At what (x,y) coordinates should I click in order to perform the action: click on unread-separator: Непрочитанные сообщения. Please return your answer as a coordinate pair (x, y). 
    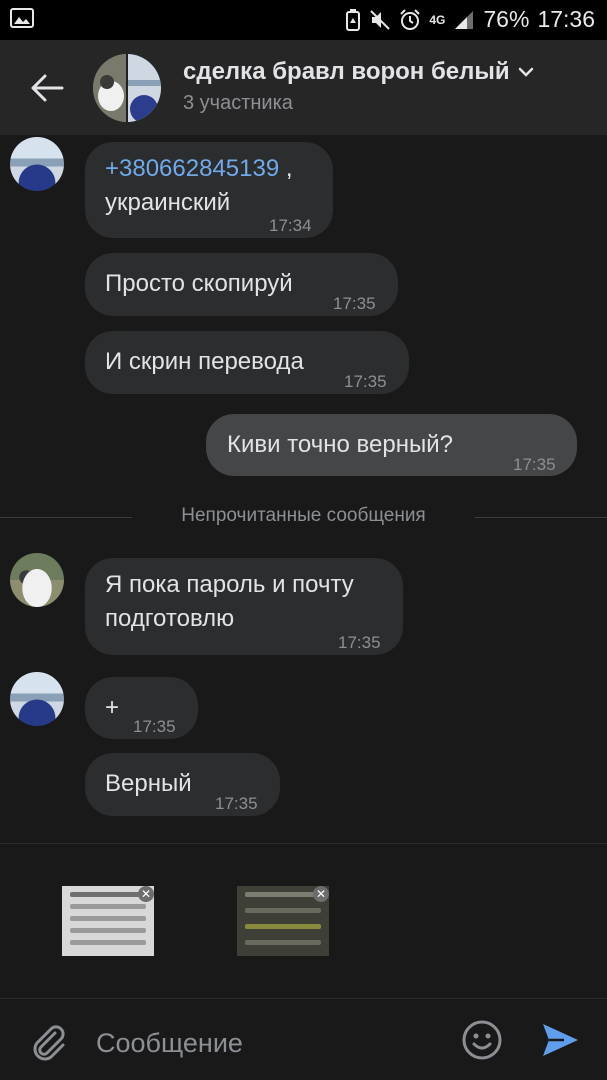
    Looking at the image, I should click on (303, 517).